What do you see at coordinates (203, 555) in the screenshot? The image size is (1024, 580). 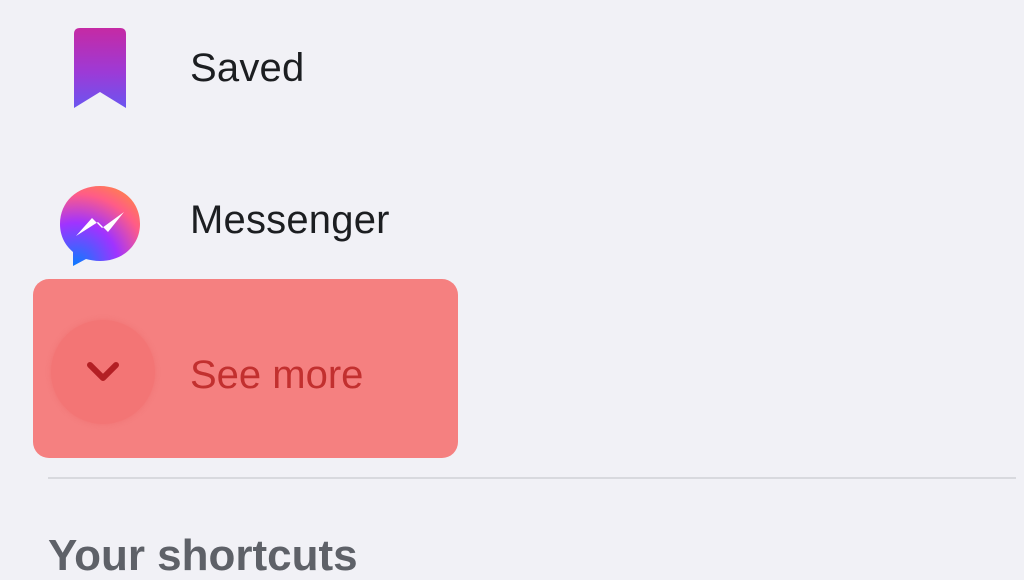 I see `section-title-shortcuts: Your shortcuts` at bounding box center [203, 555].